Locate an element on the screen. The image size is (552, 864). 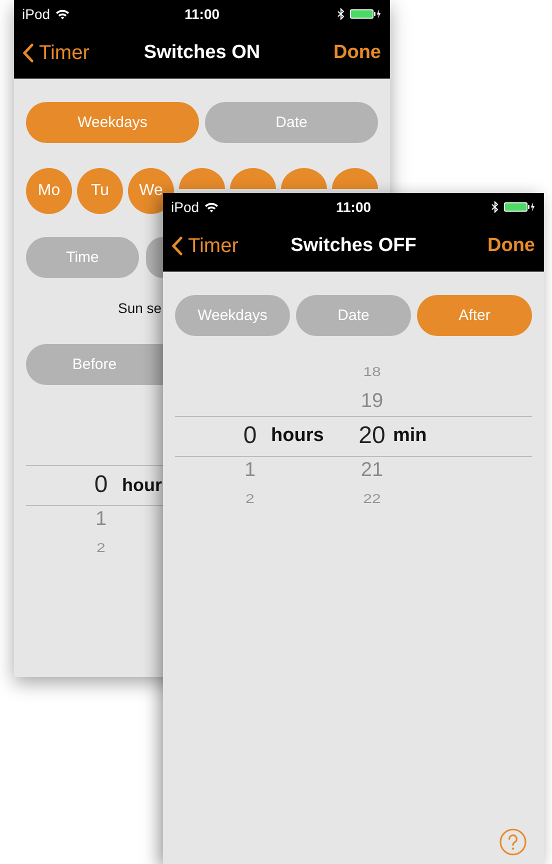
help-icon is located at coordinates (513, 842).